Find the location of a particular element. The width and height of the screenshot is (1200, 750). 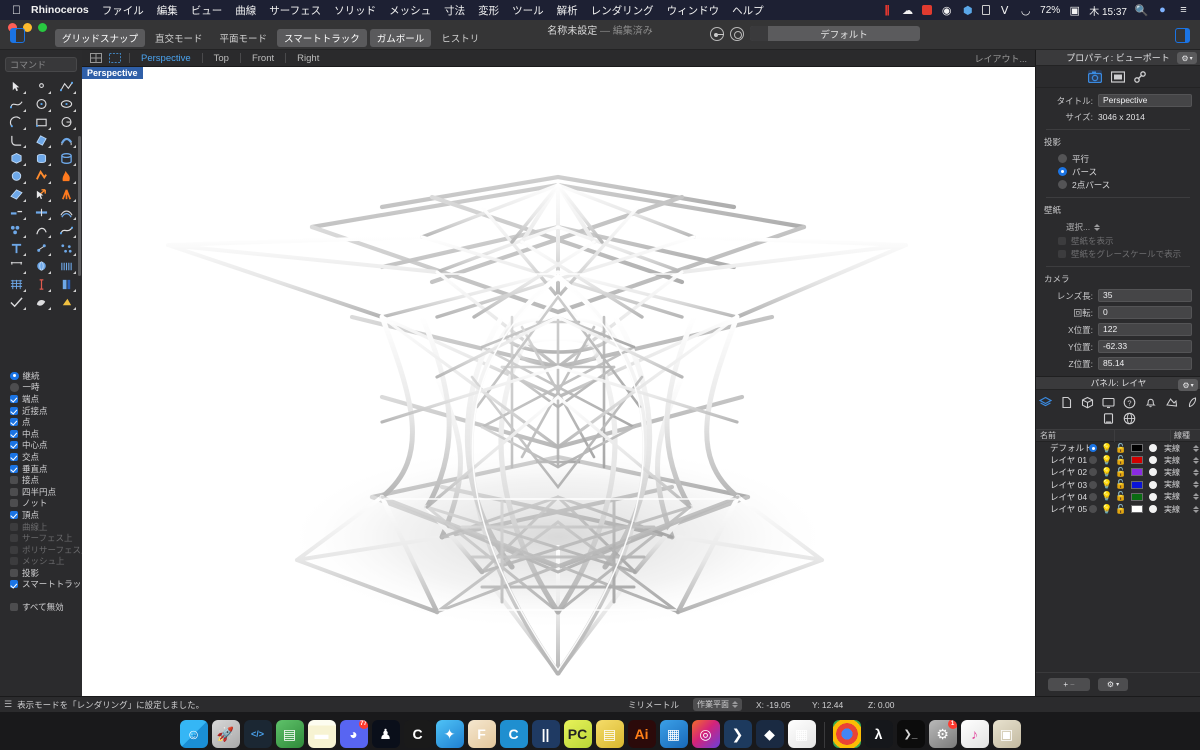

dock-item-terminal: ❯_ is located at coordinates (910, 734).